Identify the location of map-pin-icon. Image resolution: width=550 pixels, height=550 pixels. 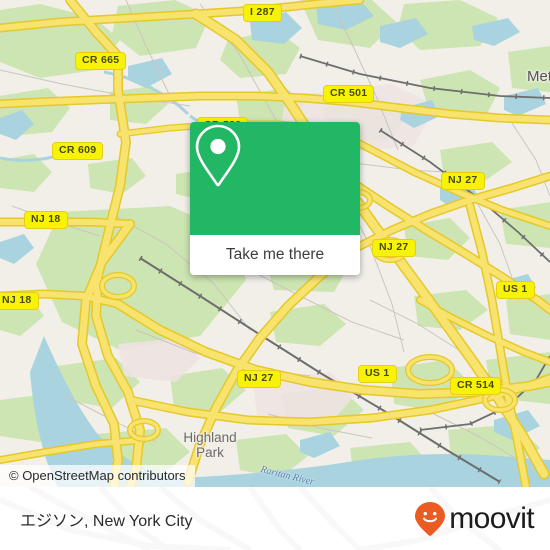
(218, 155).